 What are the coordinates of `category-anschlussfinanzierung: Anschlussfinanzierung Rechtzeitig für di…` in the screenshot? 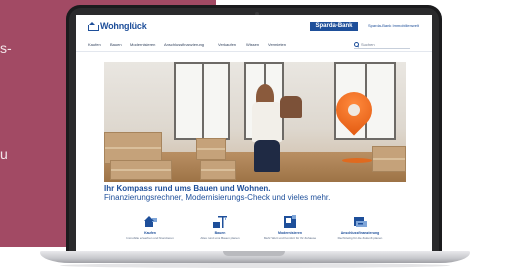 It's located at (360, 227).